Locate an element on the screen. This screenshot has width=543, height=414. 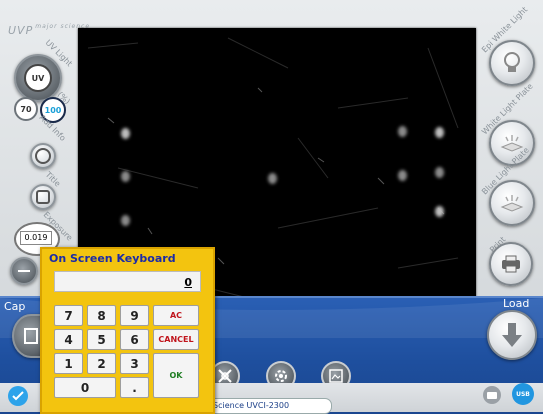
print-button is located at coordinates (511, 264).